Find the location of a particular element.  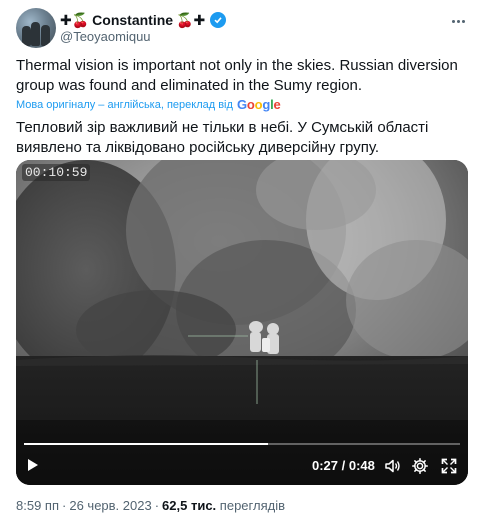

author-name: Constantine is located at coordinates (132, 20).